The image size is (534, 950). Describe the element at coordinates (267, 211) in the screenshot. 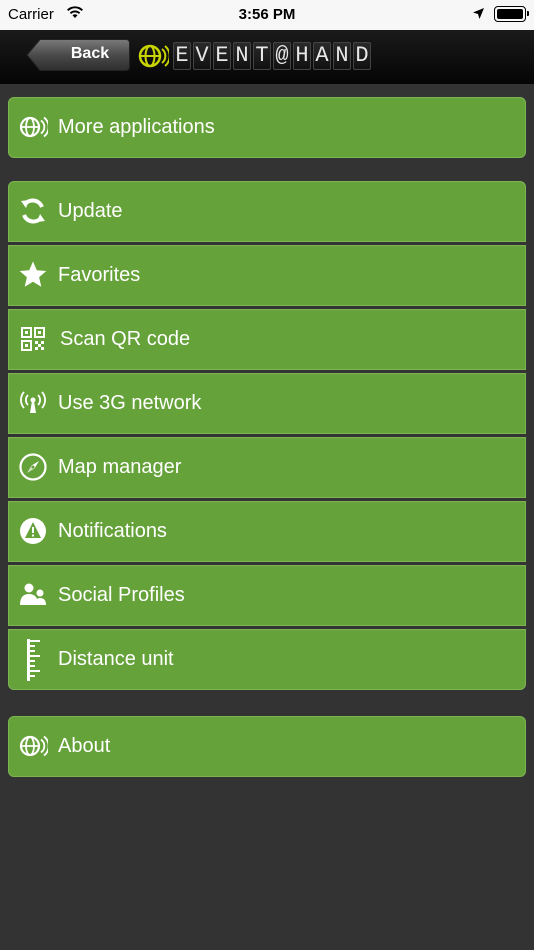

I see `menu-item-update: Update` at that location.